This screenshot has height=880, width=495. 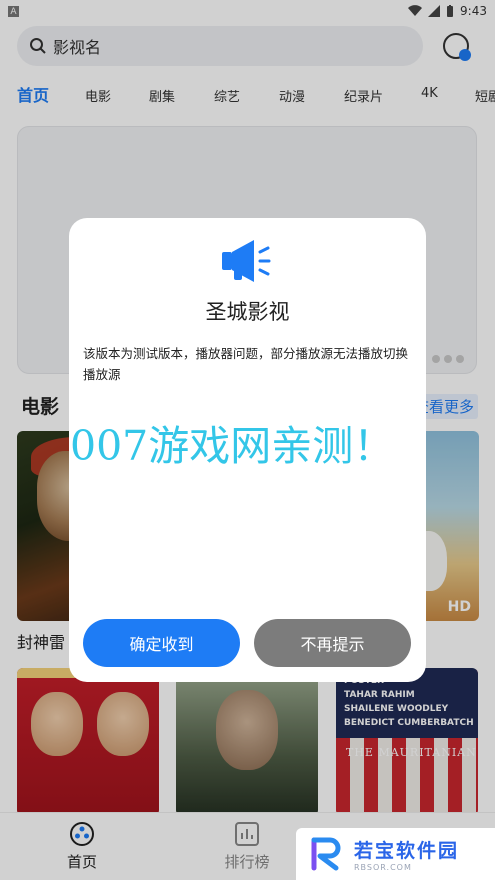 I want to click on megaphone-icon, so click(x=246, y=261).